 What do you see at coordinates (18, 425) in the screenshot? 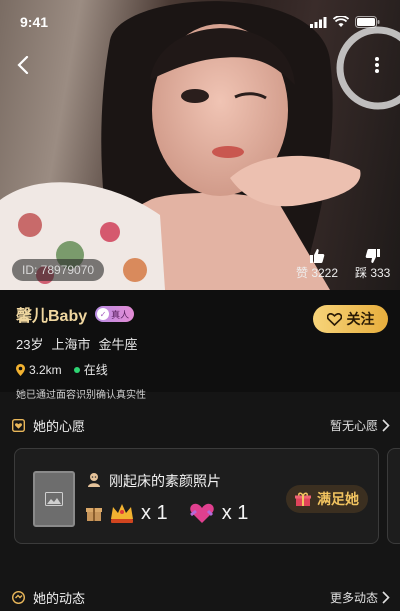
I see `wish-icon` at bounding box center [18, 425].